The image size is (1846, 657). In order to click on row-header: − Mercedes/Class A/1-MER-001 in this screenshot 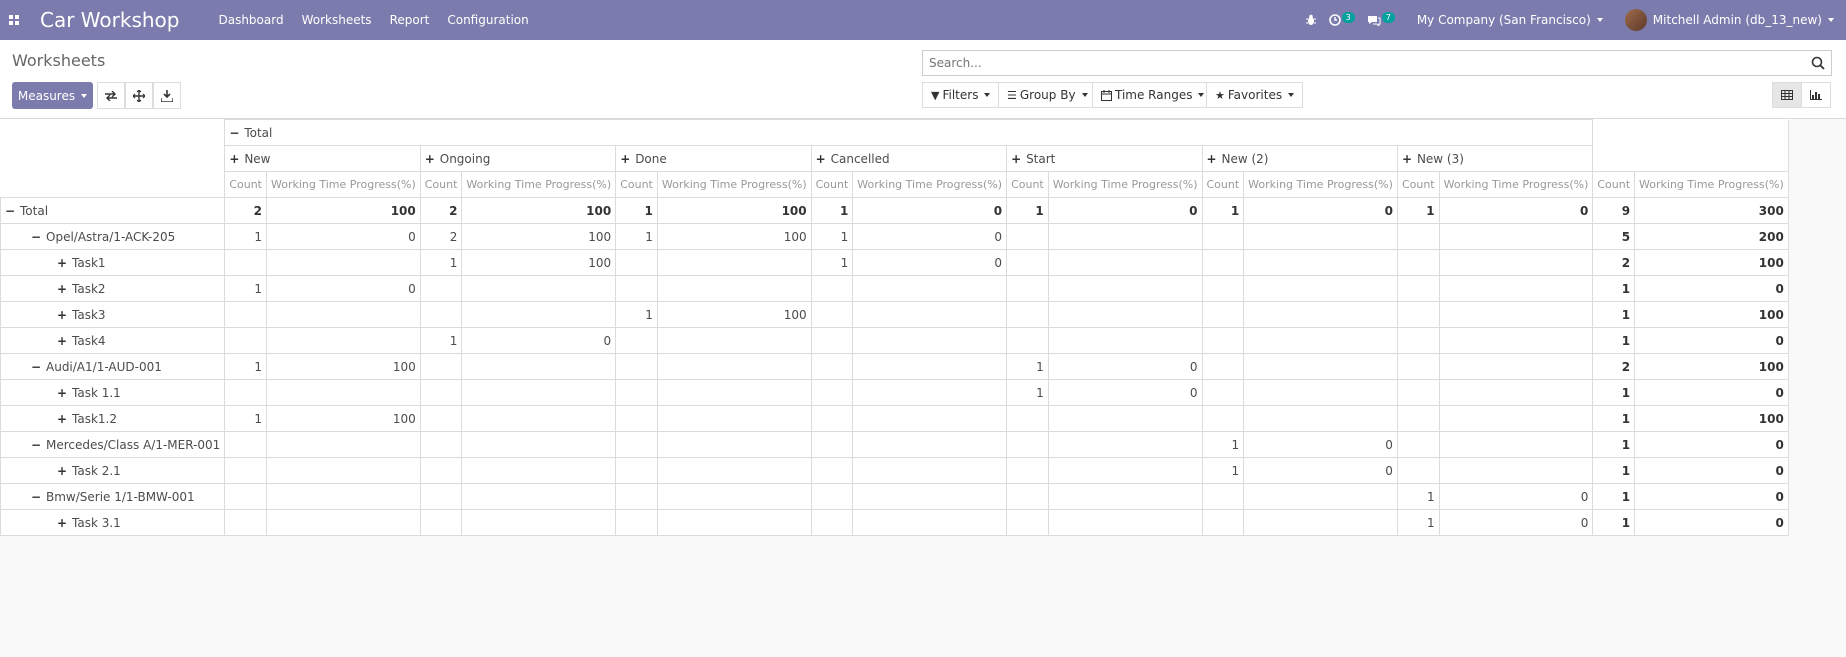, I will do `click(113, 444)`.